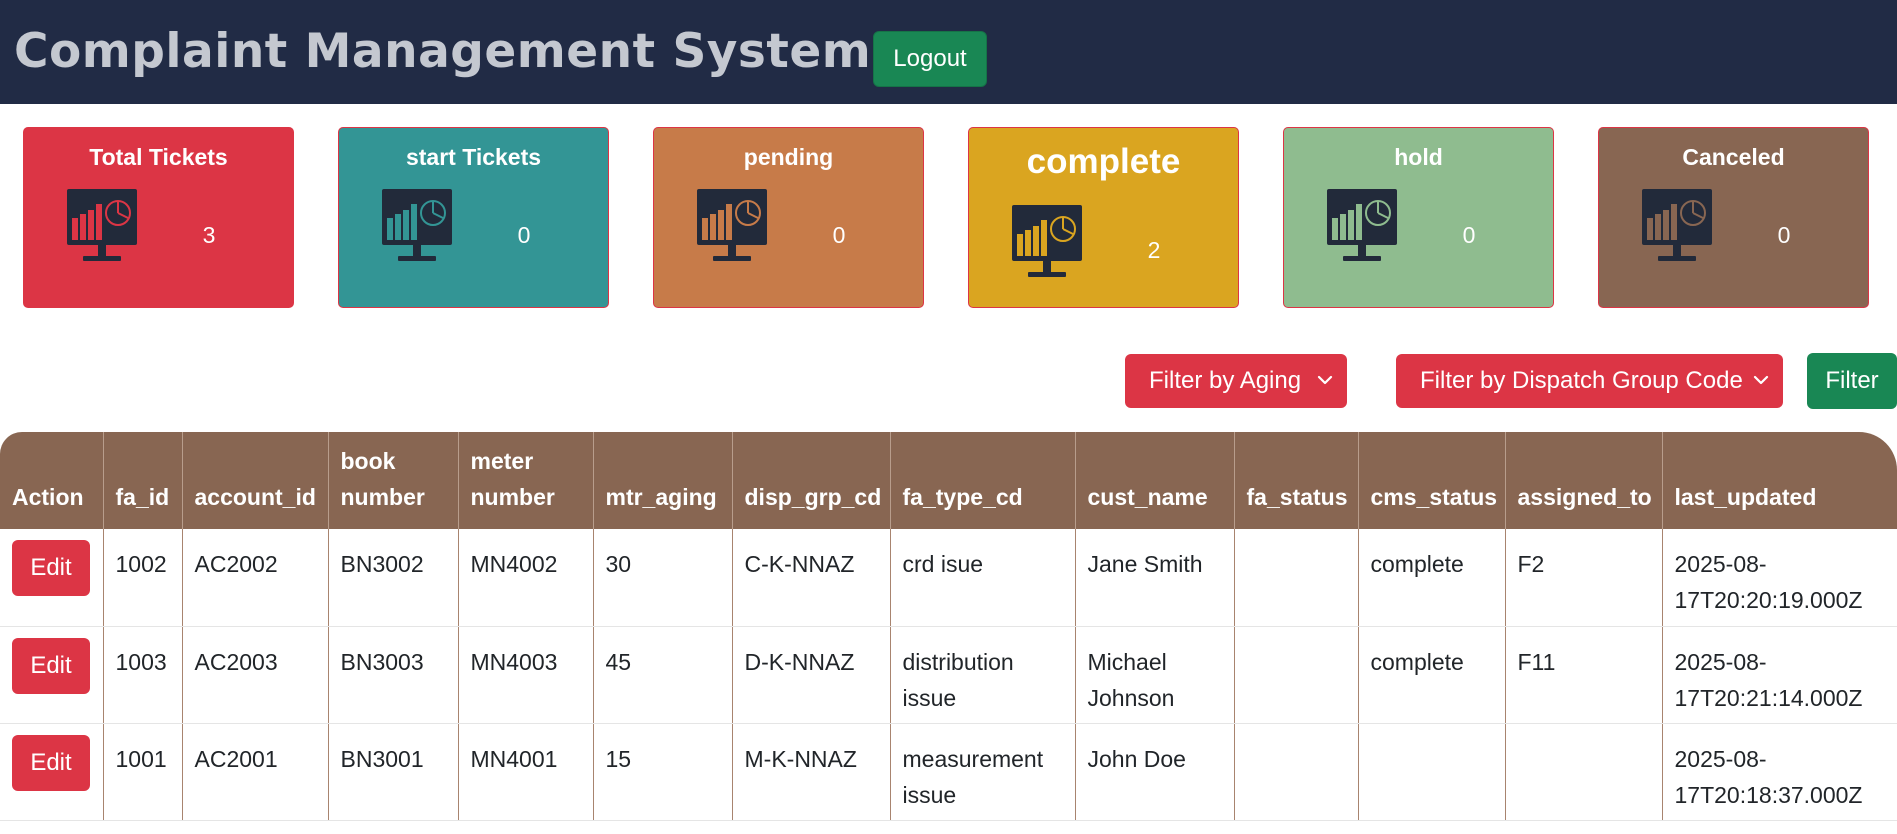  I want to click on cell-assigned-to: F2, so click(1584, 578).